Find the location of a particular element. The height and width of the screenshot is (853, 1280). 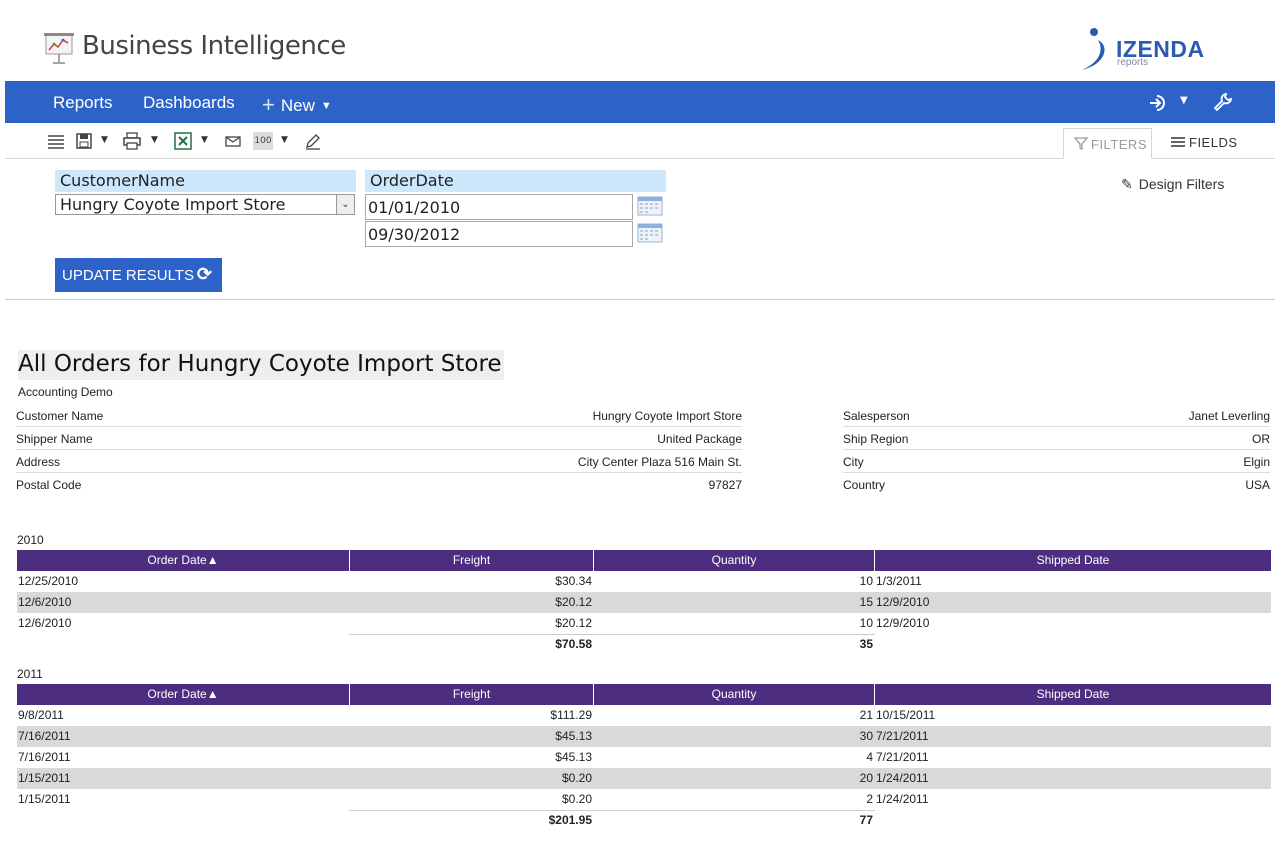

table-row: 7/16/2011 $45.13 4 7/21/2011 is located at coordinates (644, 757).